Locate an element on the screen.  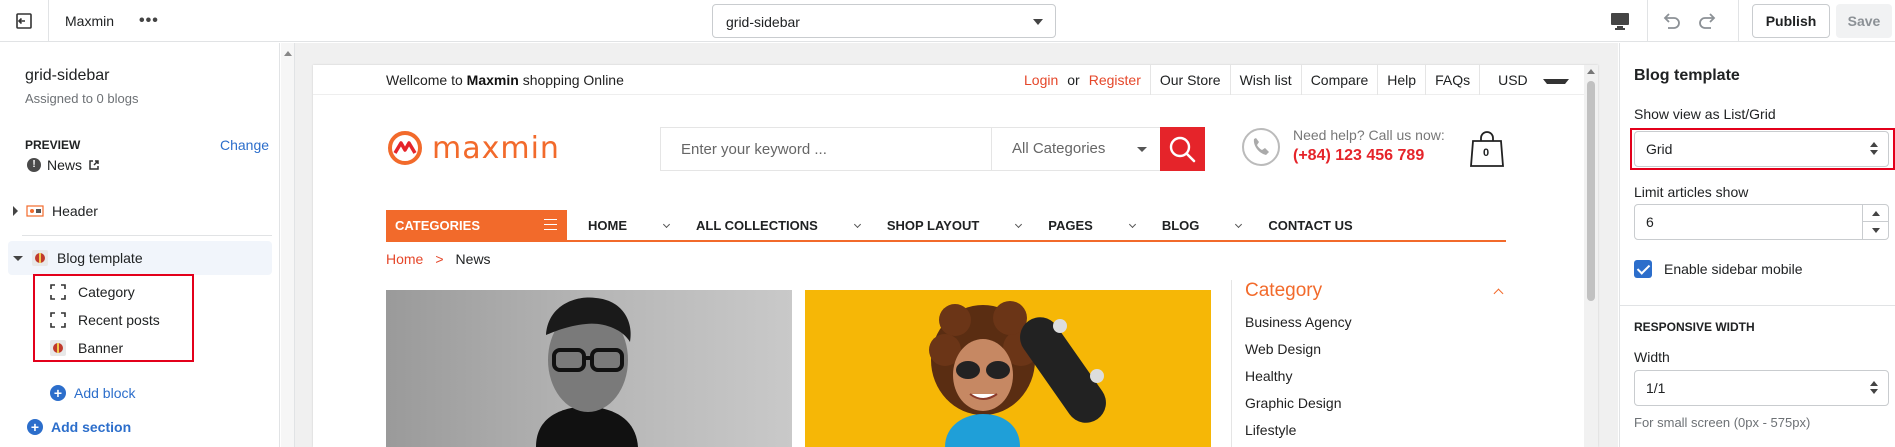
login-link: Login is located at coordinates (1041, 80).